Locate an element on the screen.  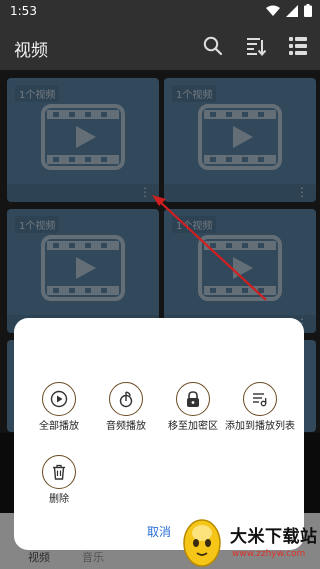
watermark-title: 大米下载站 is located at coordinates (274, 537).